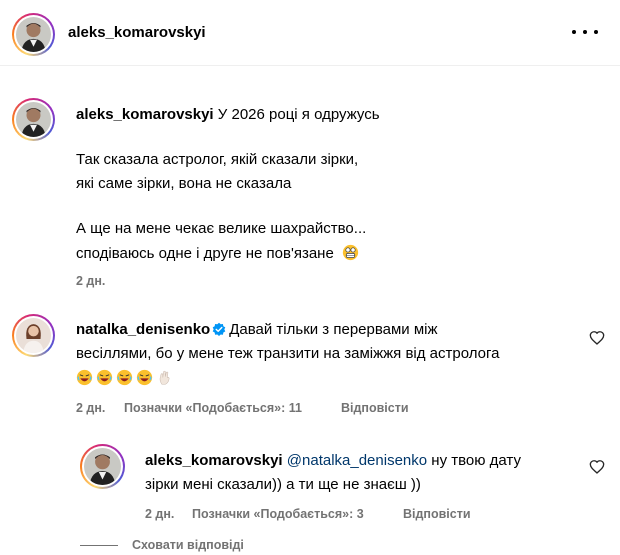 The width and height of the screenshot is (620, 555). Describe the element at coordinates (437, 514) in the screenshot. I see `reply-reply-button: Відповісти` at that location.